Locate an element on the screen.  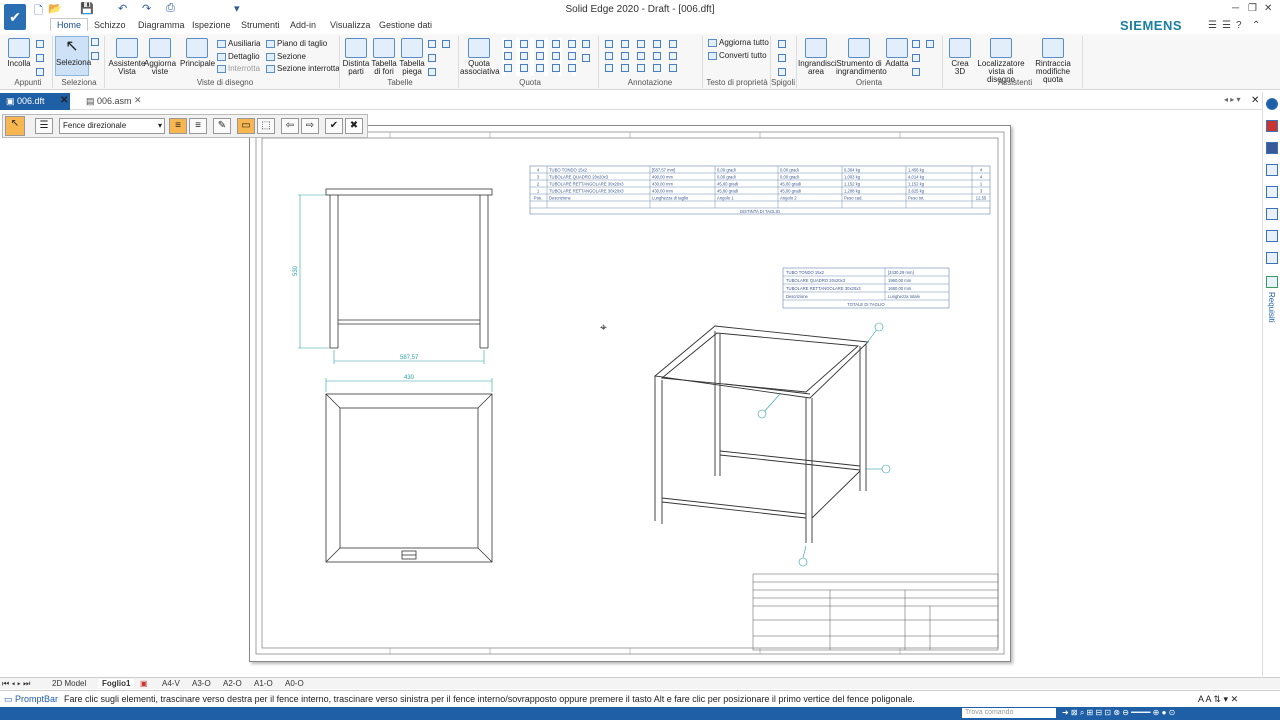
sheet-tab-a0-o: A0-O is located at coordinates (294, 683).